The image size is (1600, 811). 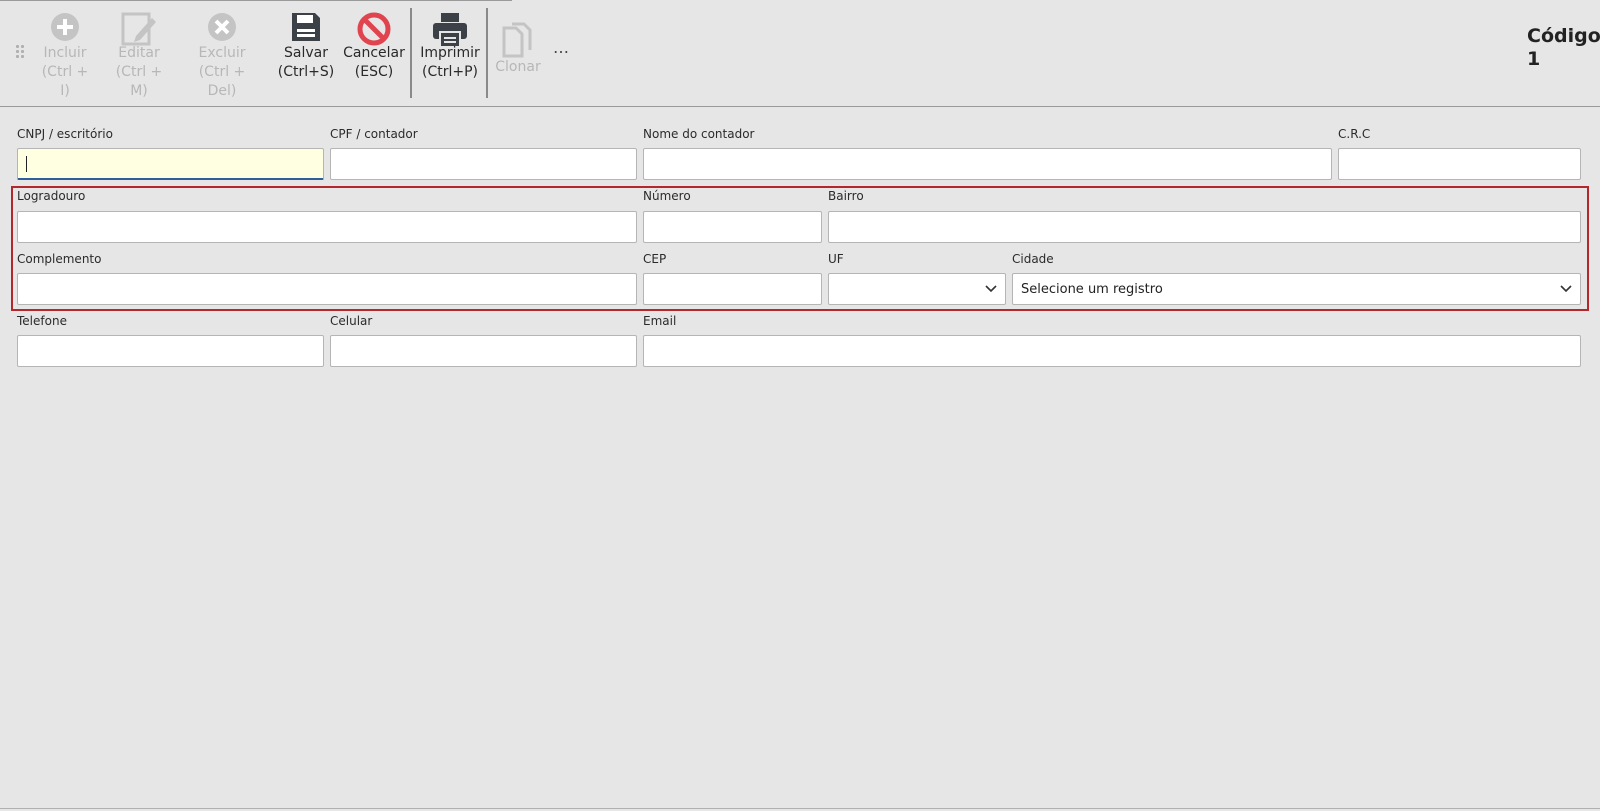 I want to click on codigo-value: 1, so click(x=1534, y=59).